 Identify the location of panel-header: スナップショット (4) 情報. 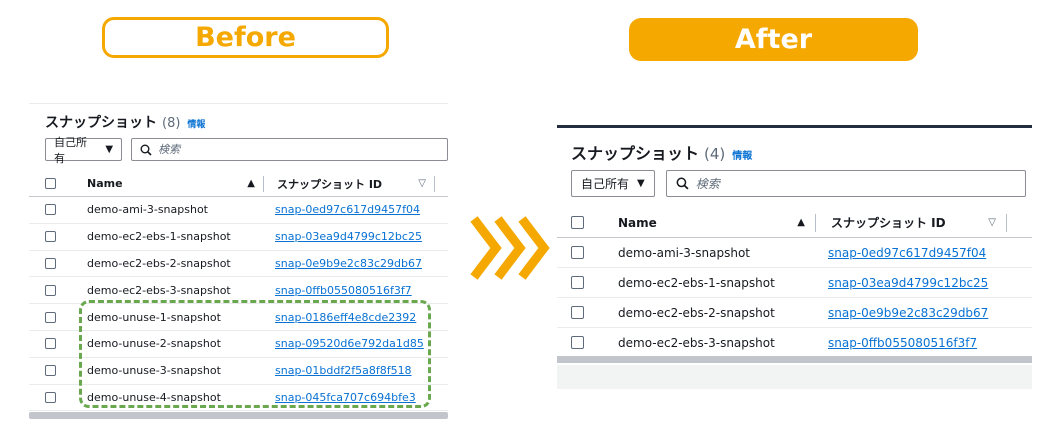
(661, 152).